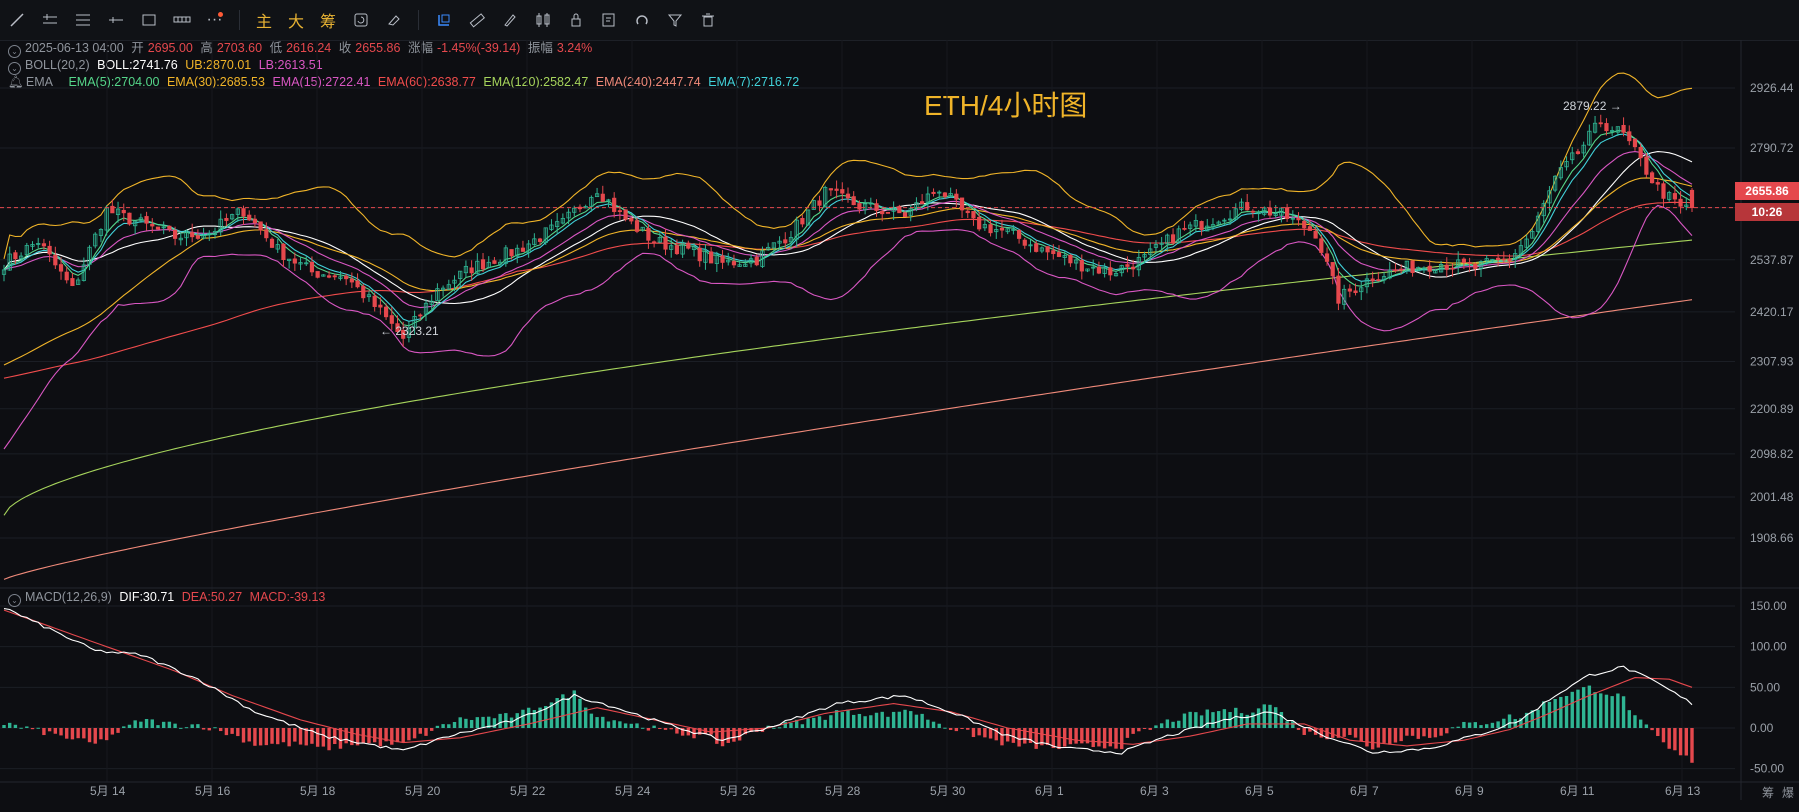 The height and width of the screenshot is (812, 1799). What do you see at coordinates (509, 20) in the screenshot?
I see `pen-icon` at bounding box center [509, 20].